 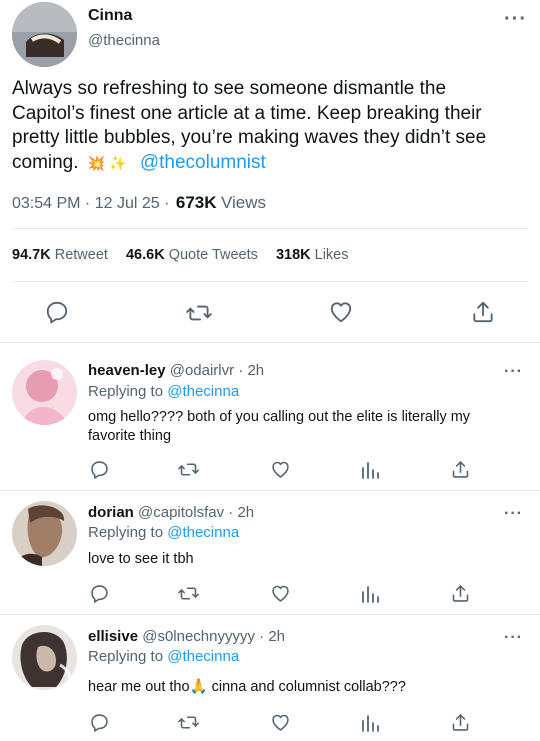 I want to click on reply-header: heaven-ley @odairlvr · 2h, so click(x=176, y=370).